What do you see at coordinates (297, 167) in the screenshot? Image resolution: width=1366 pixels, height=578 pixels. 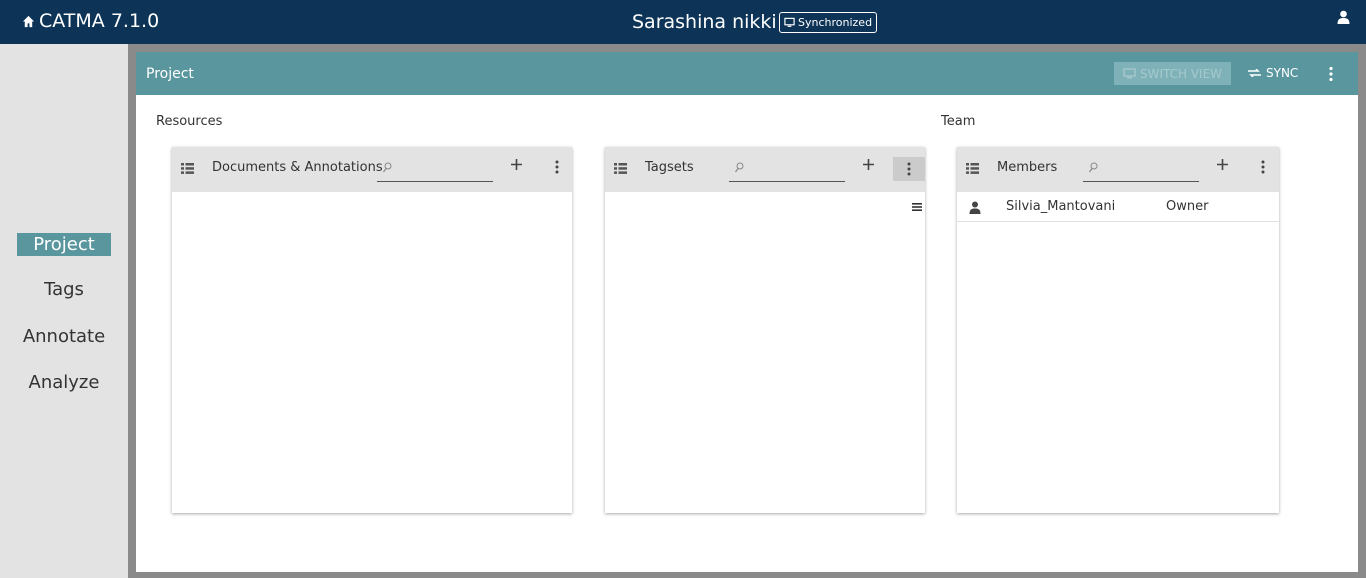 I see `documents-panel-title: Documents & Annotations` at bounding box center [297, 167].